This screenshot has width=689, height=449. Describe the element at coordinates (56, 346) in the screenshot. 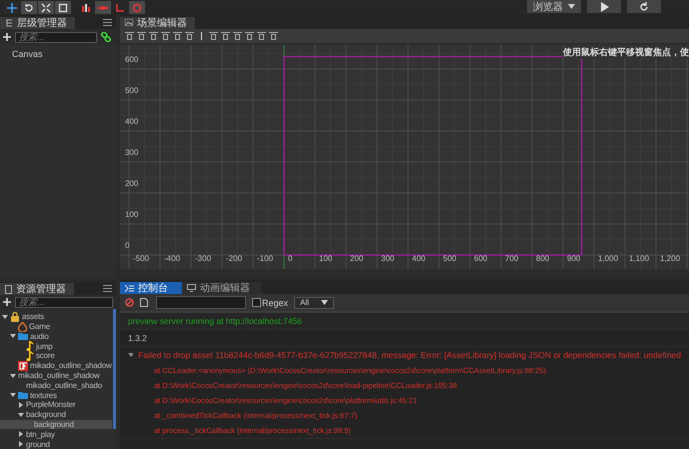

I see `asset-item: jump` at that location.